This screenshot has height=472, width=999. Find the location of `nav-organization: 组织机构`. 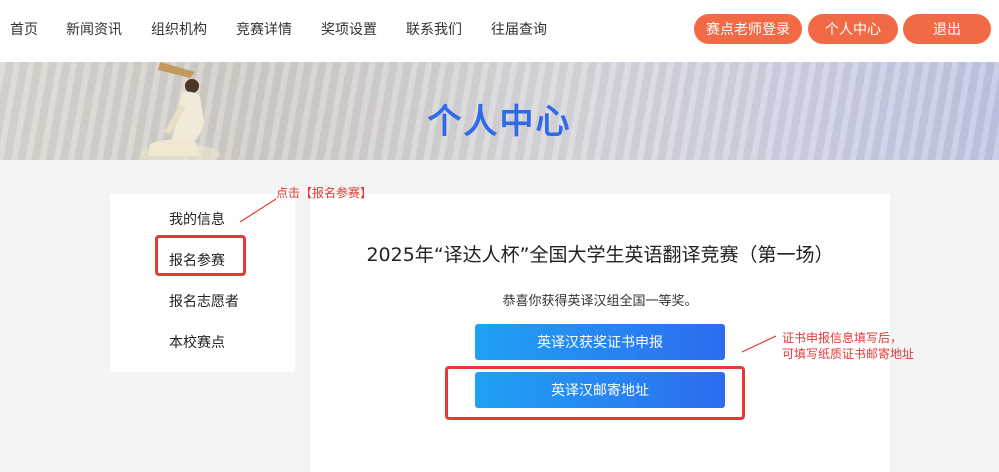

nav-organization: 组织机构 is located at coordinates (179, 29).